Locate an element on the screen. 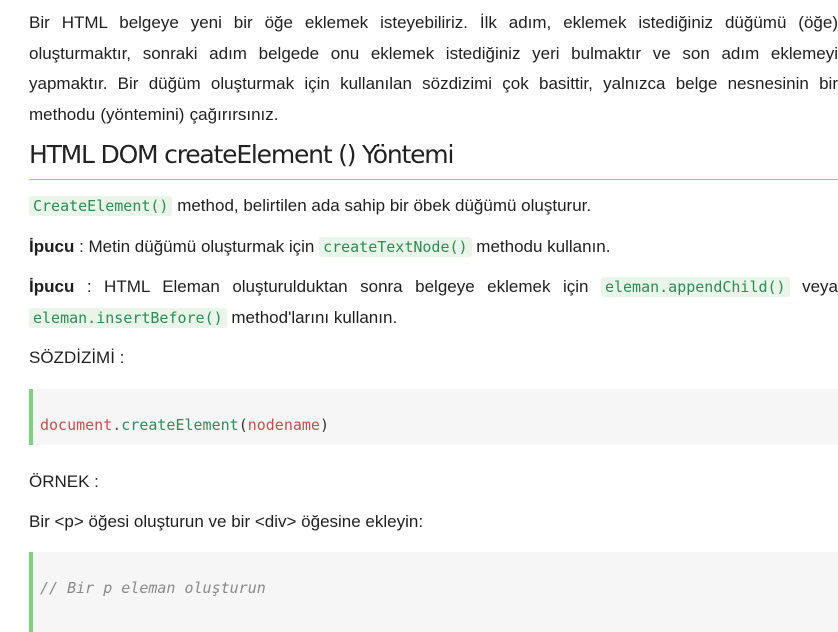 This screenshot has width=838, height=632. code-close-paren: ) is located at coordinates (324, 424).